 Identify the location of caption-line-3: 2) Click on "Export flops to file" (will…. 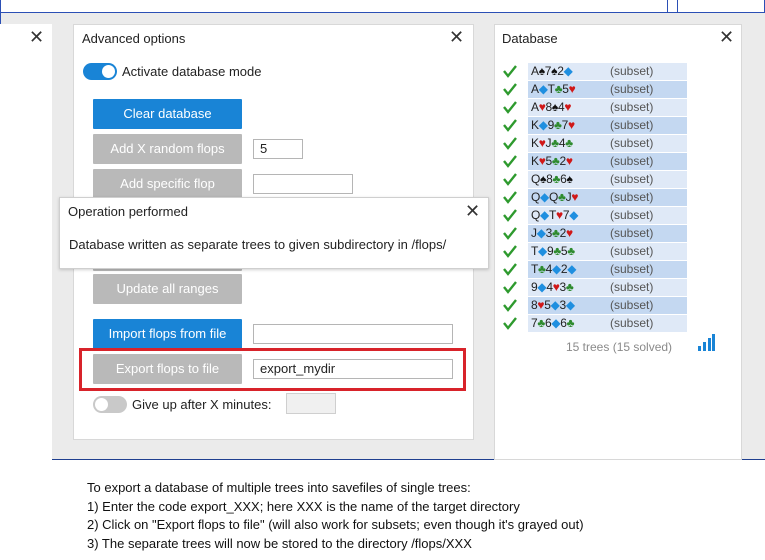
(335, 524).